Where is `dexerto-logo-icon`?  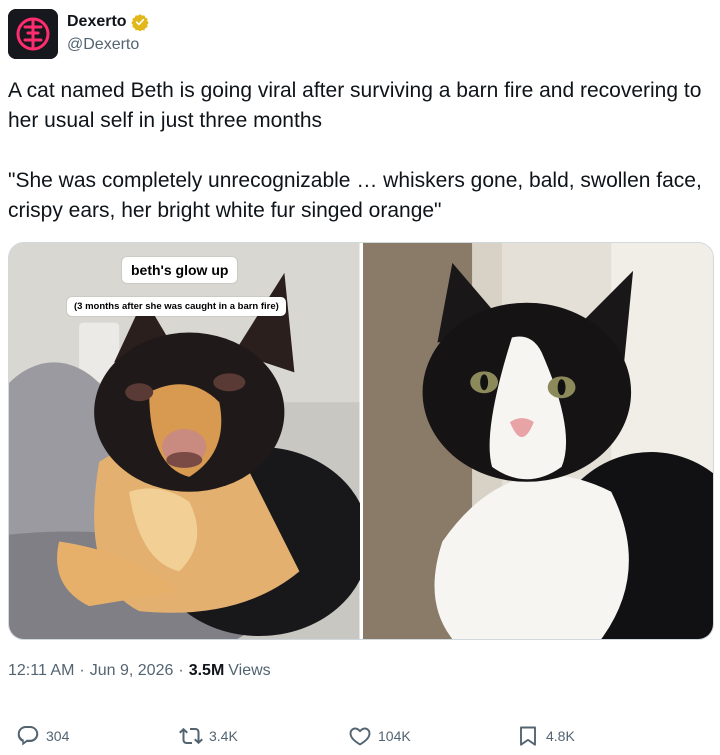
dexerto-logo-icon is located at coordinates (33, 34).